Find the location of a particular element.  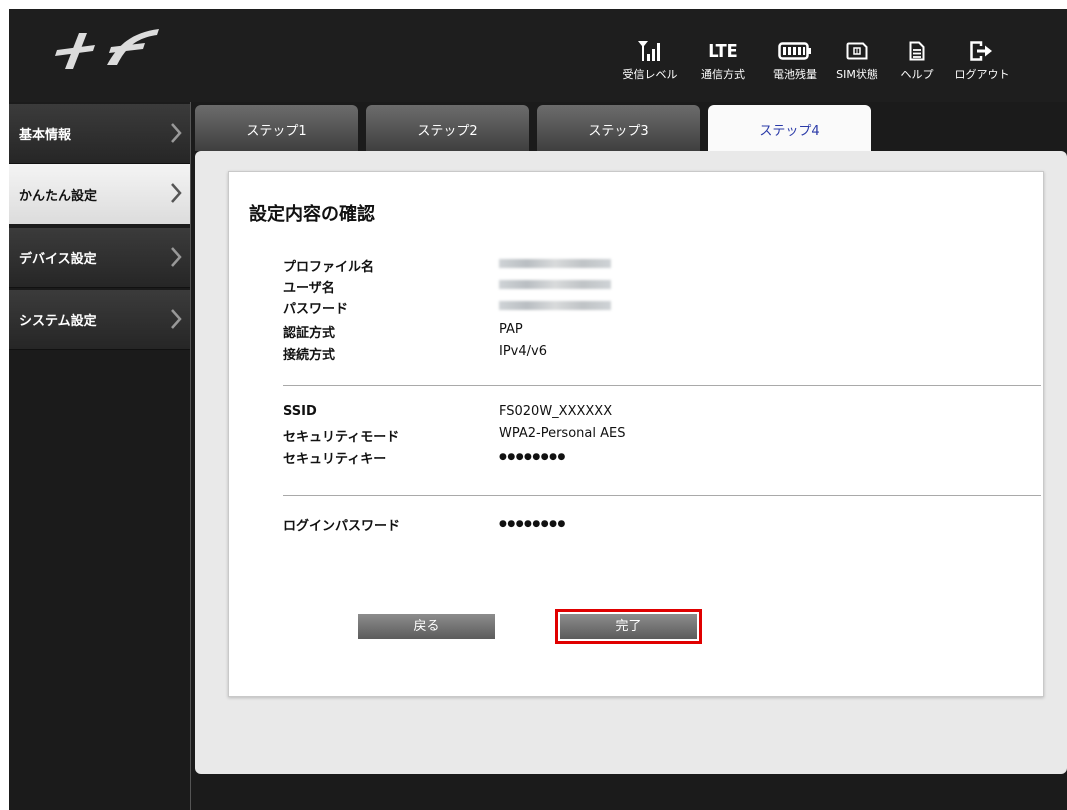

ssid-value: FS020W_XXXXXX is located at coordinates (556, 411).